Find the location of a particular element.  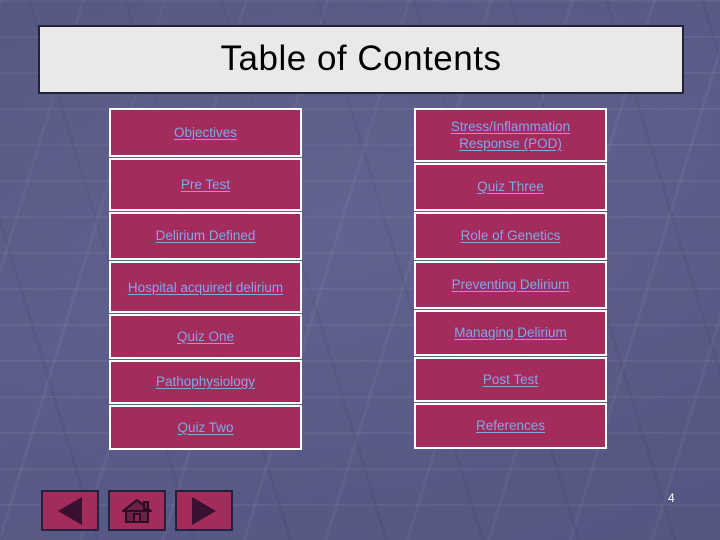

forward-button is located at coordinates (204, 510).